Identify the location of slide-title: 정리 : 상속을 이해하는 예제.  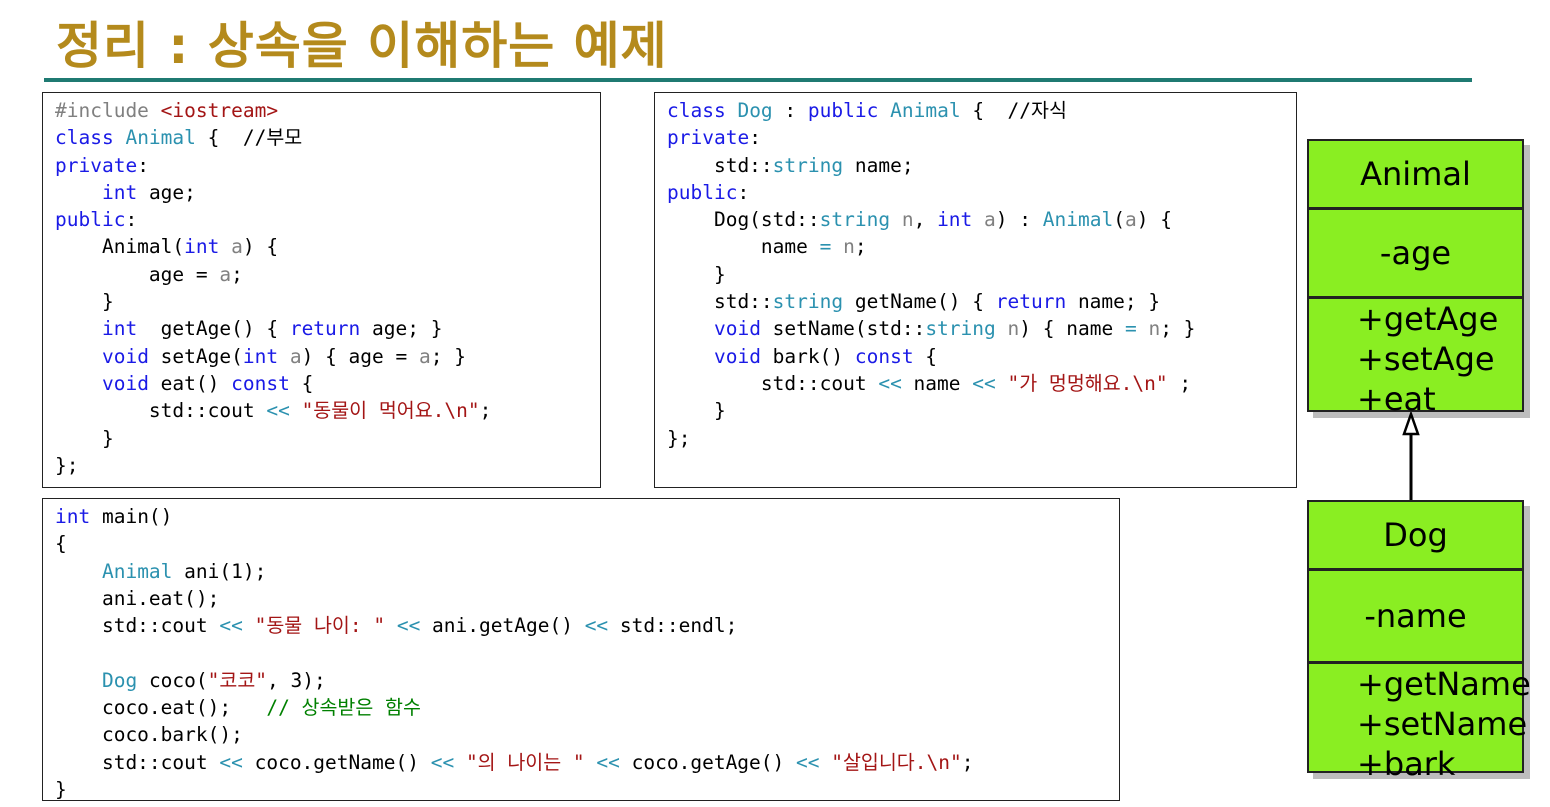
(362, 46).